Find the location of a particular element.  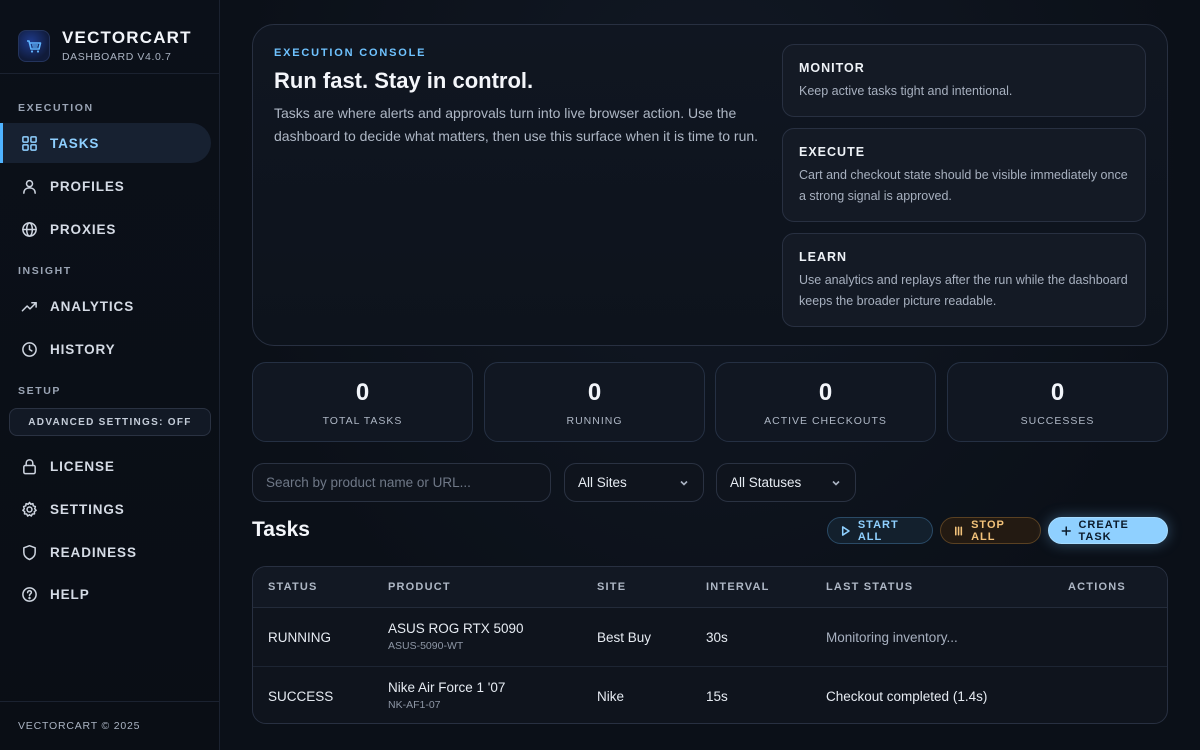

pause-icon is located at coordinates (958, 530).